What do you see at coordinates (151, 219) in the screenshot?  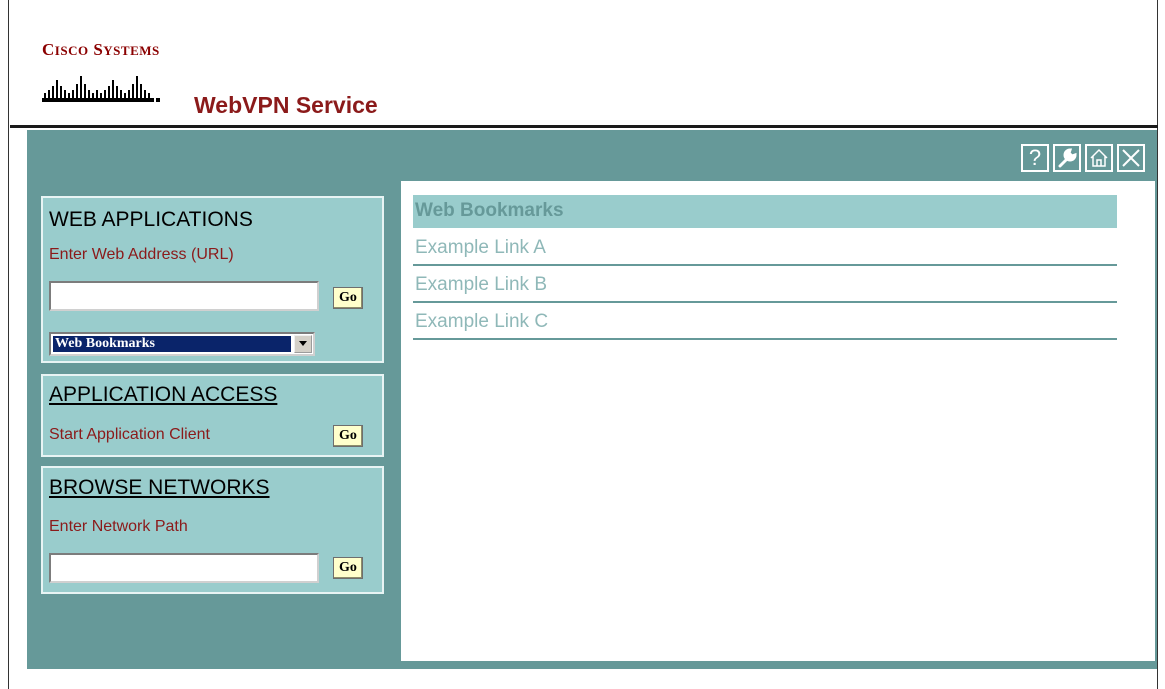 I see `web-applications-title: WEB APPLICATIONS` at bounding box center [151, 219].